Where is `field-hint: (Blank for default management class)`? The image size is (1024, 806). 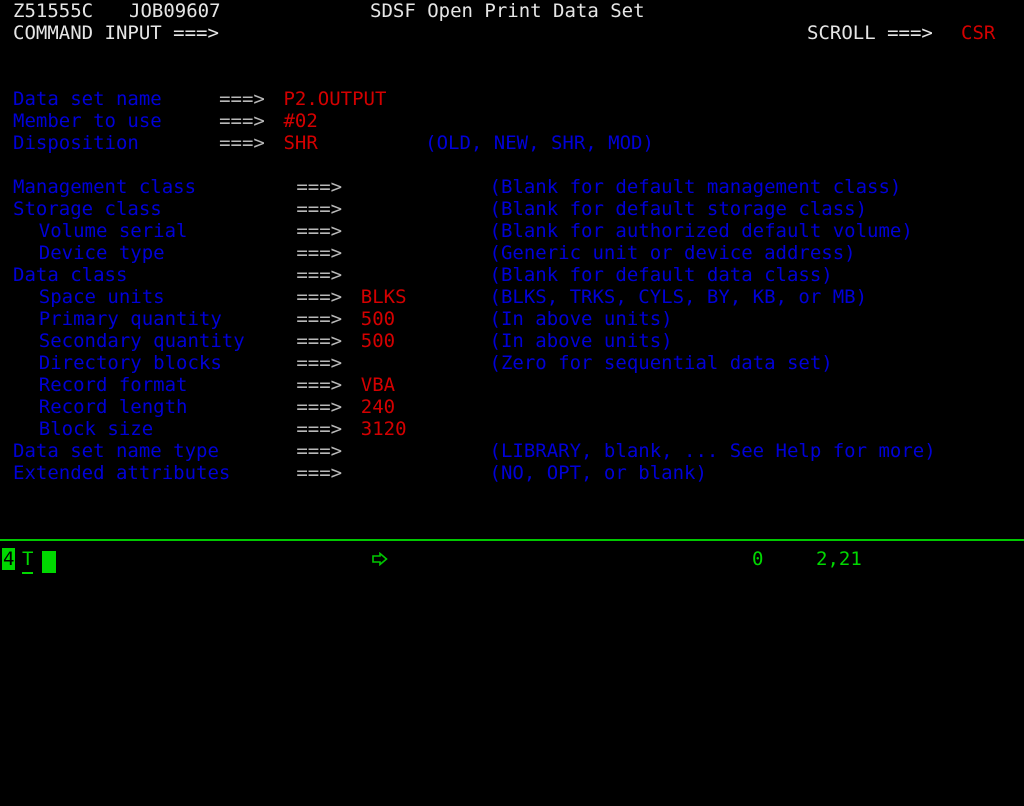
field-hint: (Blank for default management class) is located at coordinates (695, 187).